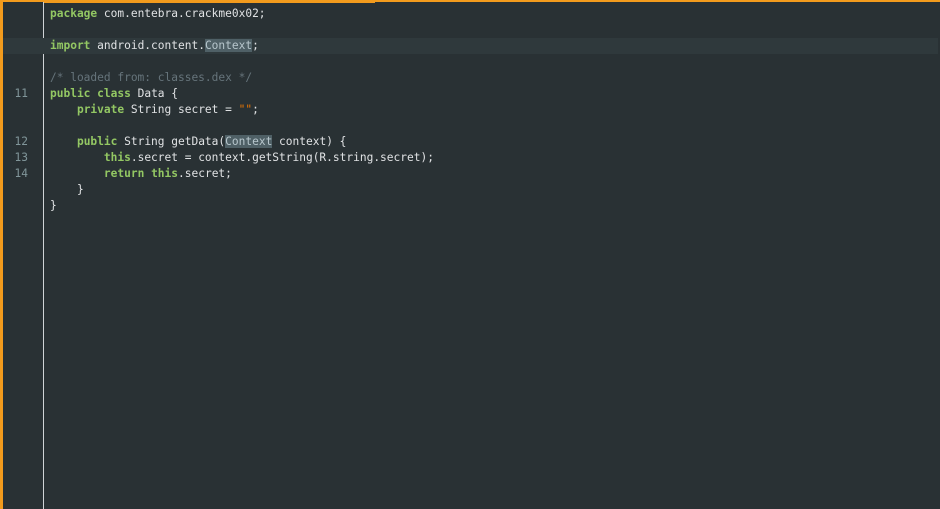  I want to click on code-text: return this.secret;, so click(141, 174).